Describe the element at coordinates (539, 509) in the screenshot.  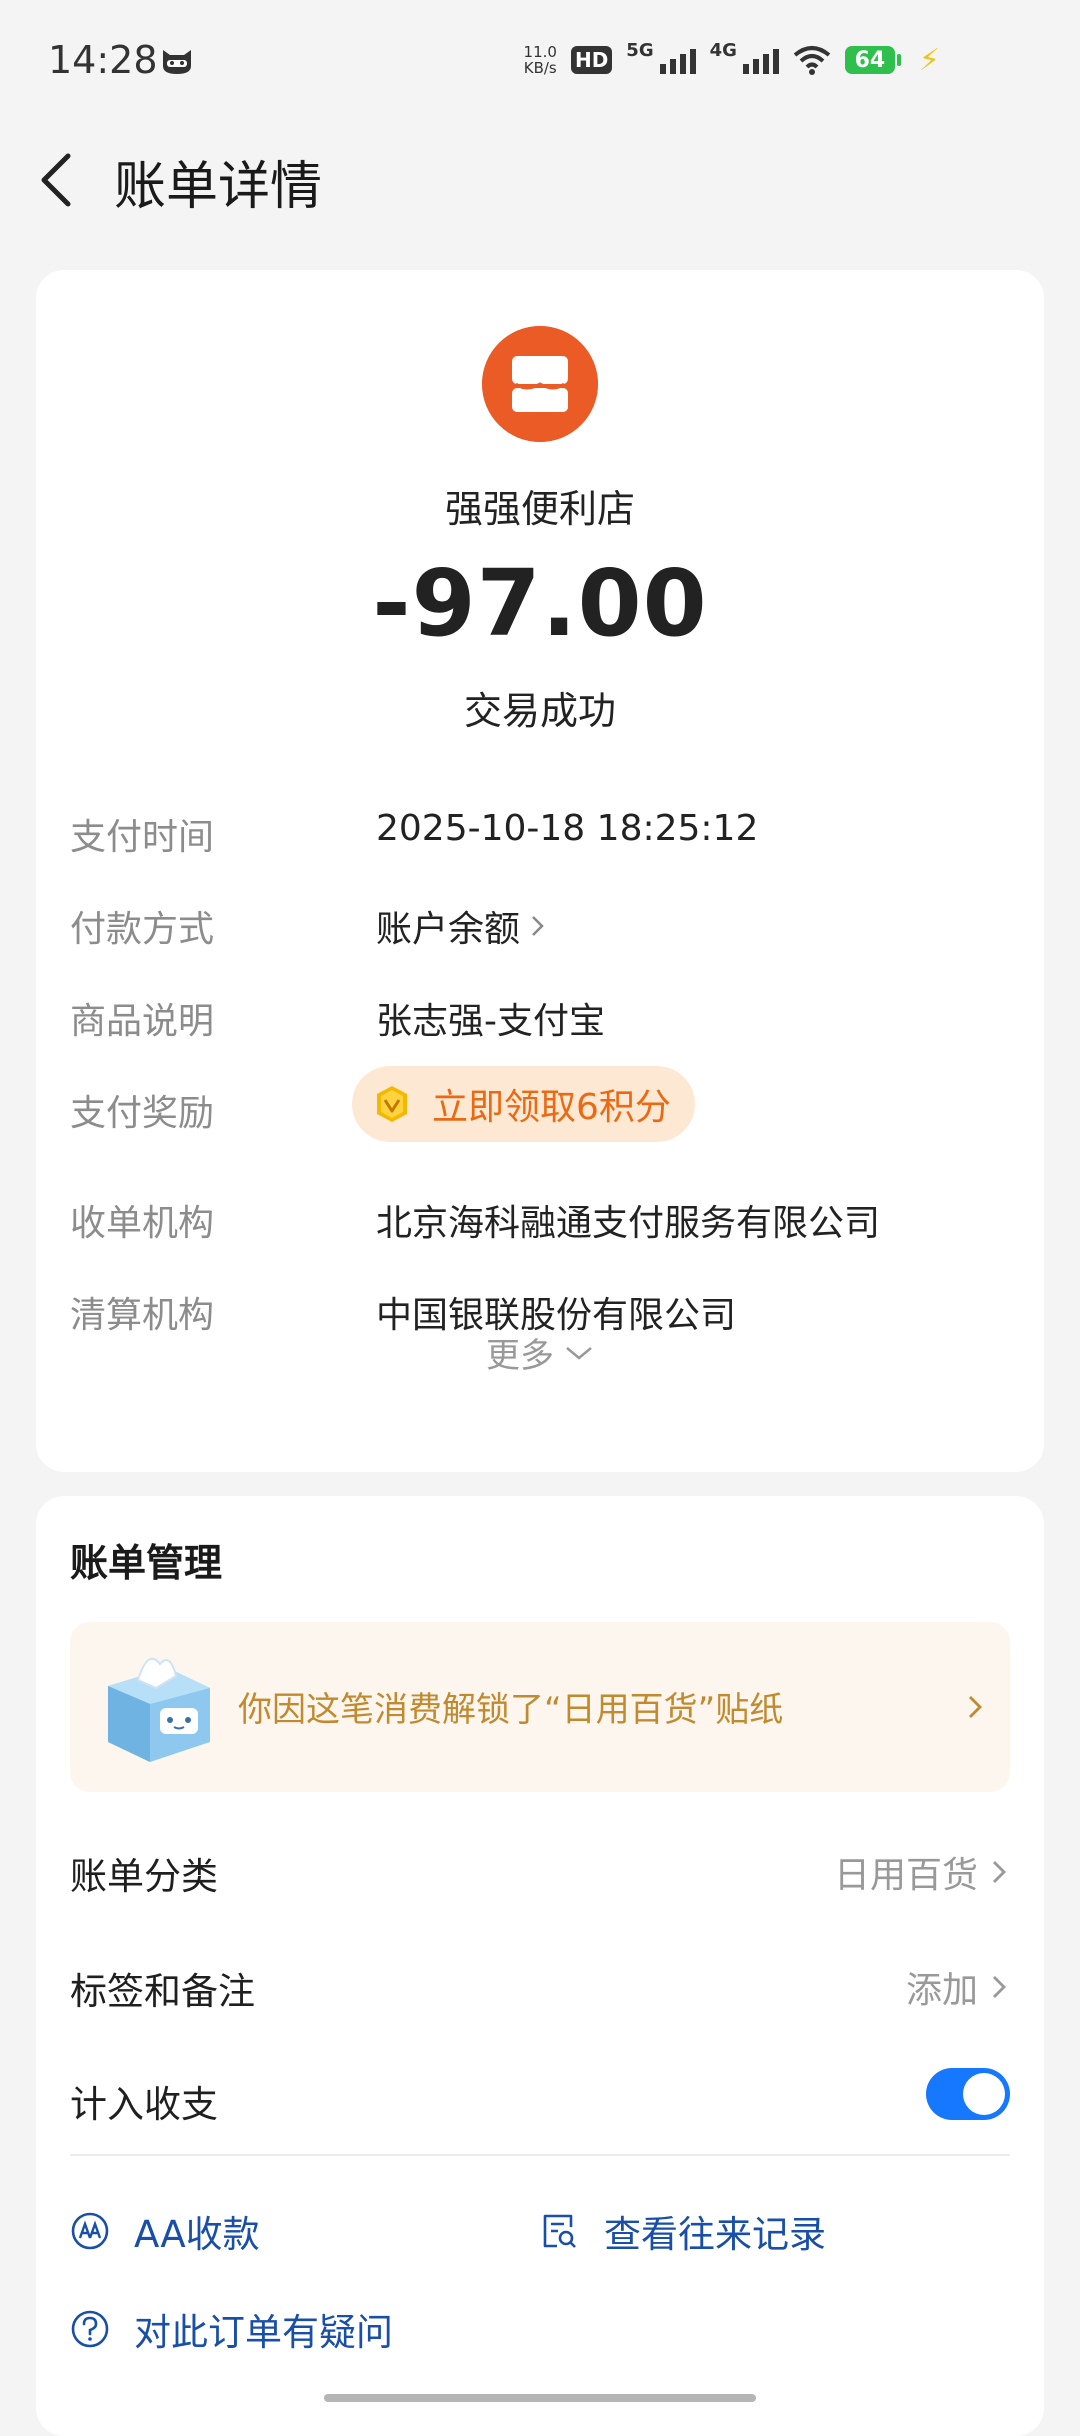
I see `merchant-name: 强强便利店` at that location.